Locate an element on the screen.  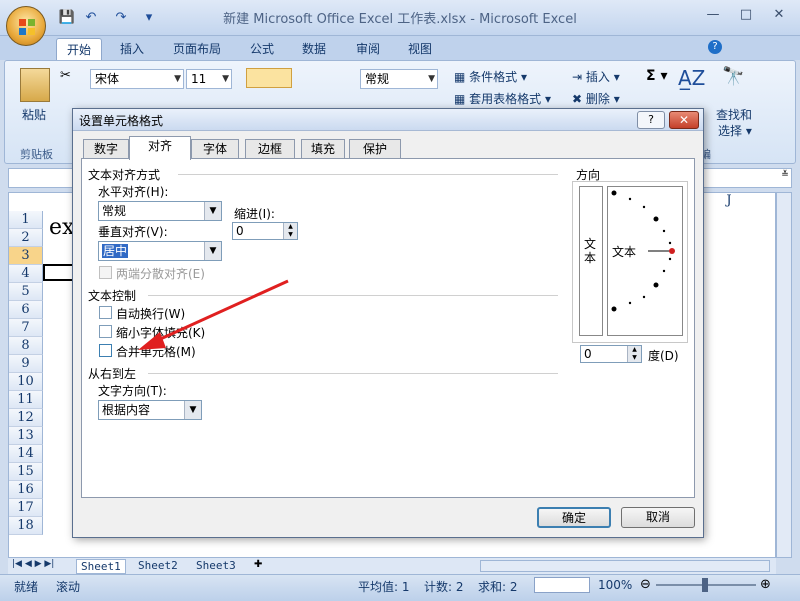
paste-button: 粘贴 is located at coordinates (34, 114).